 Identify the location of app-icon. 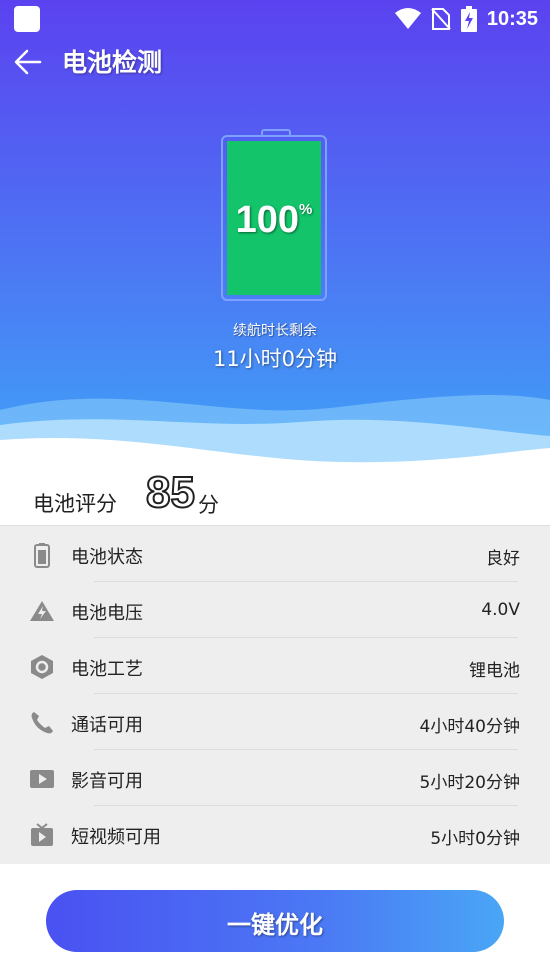
(27, 19).